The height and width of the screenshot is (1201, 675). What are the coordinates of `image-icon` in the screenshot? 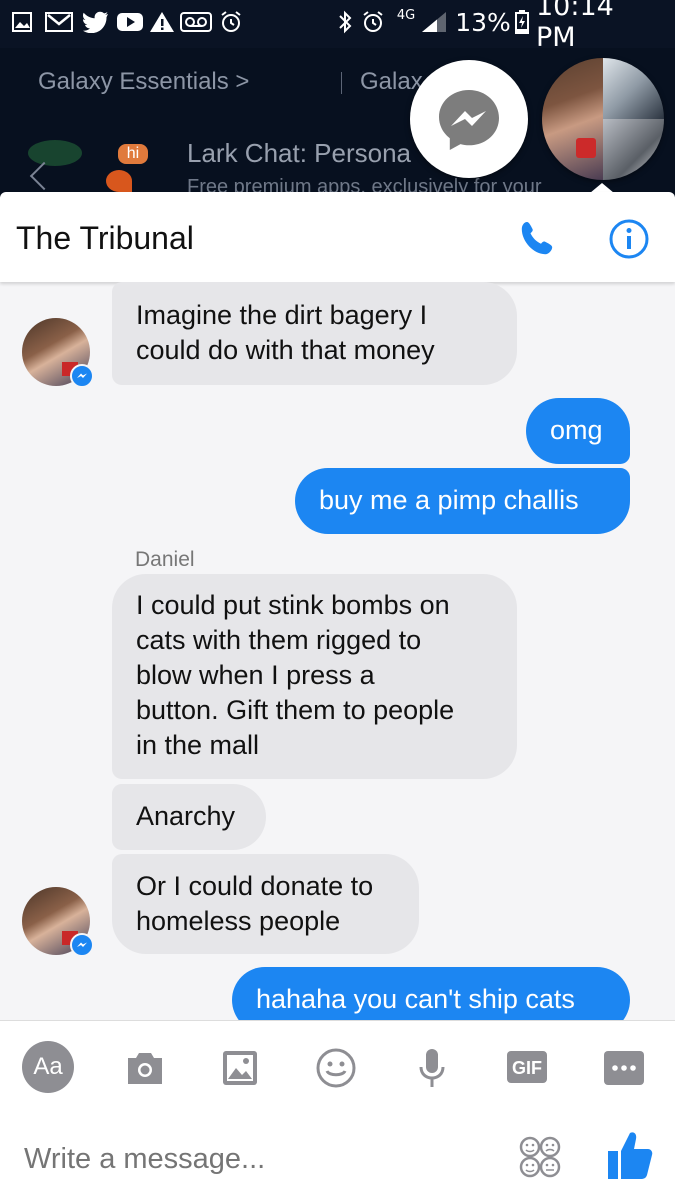 It's located at (240, 1068).